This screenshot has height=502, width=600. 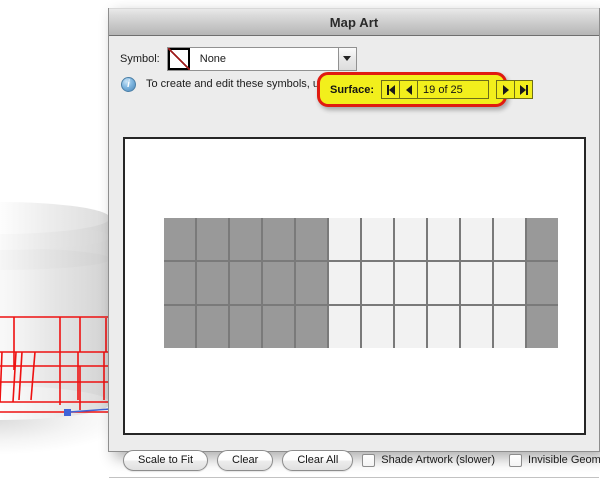 I want to click on surface-navigation: 19 of 25, so click(x=457, y=89).